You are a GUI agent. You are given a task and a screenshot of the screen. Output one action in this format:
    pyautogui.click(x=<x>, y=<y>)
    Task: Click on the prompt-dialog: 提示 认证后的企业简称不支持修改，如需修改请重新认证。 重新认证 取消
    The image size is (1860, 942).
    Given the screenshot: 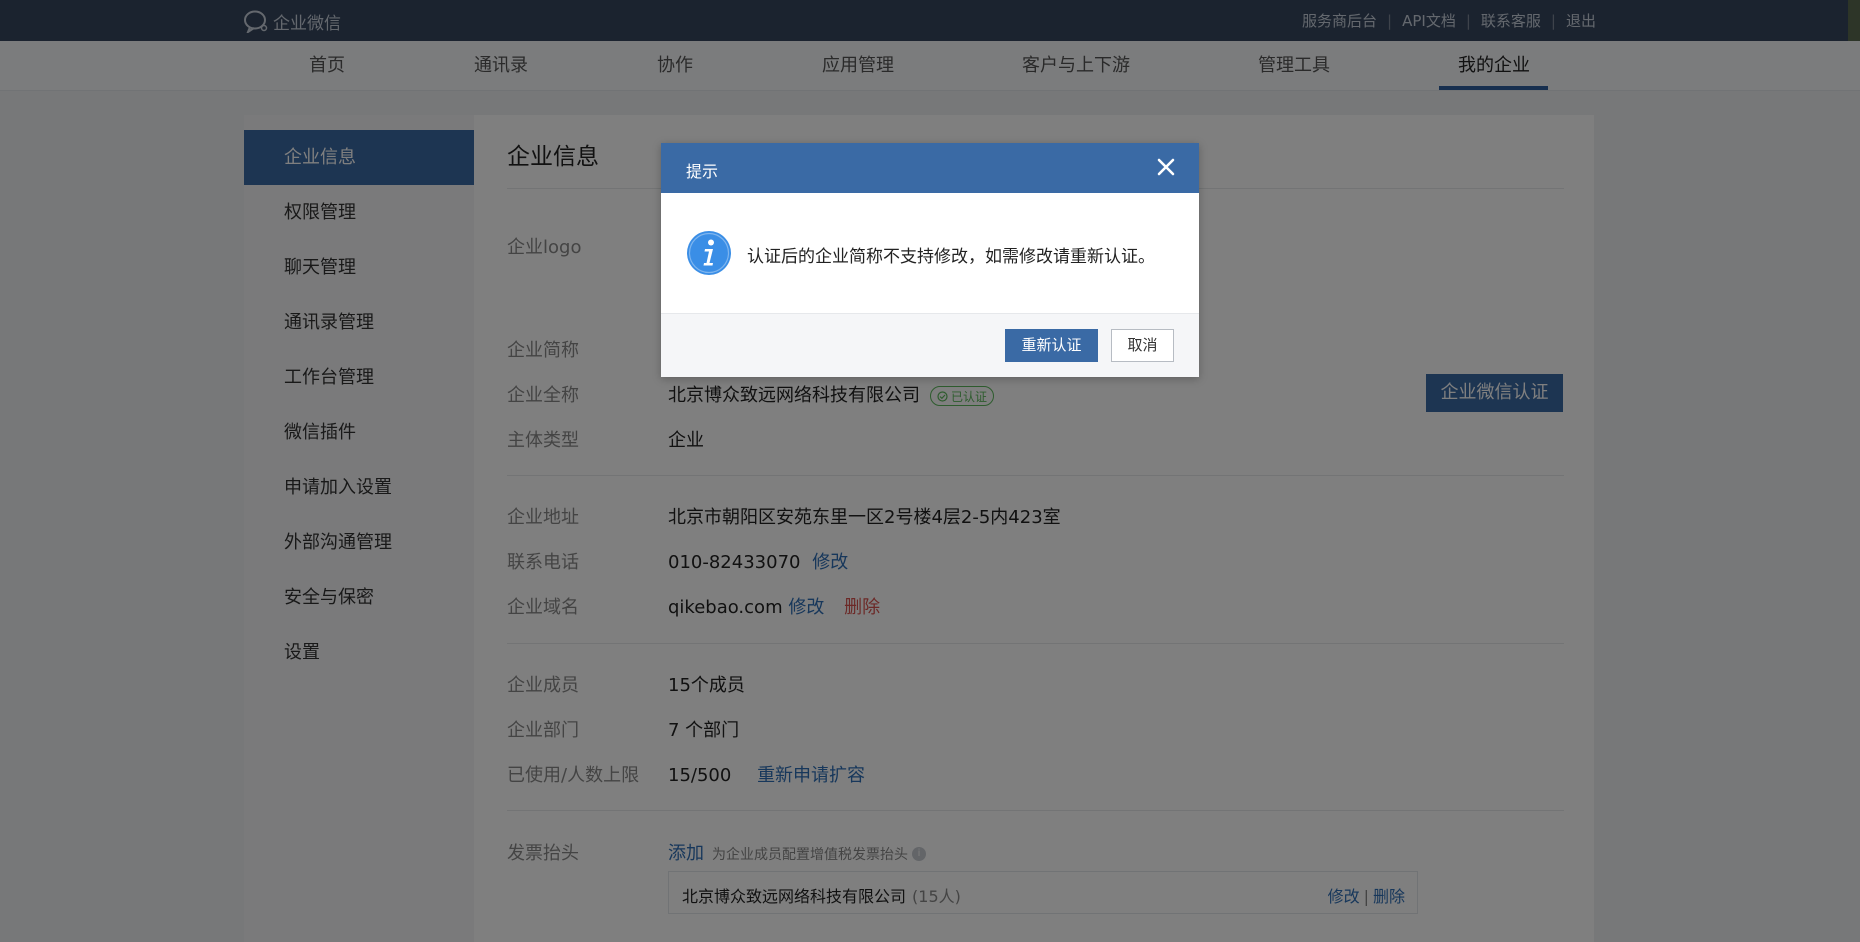 What is the action you would take?
    pyautogui.click(x=930, y=260)
    